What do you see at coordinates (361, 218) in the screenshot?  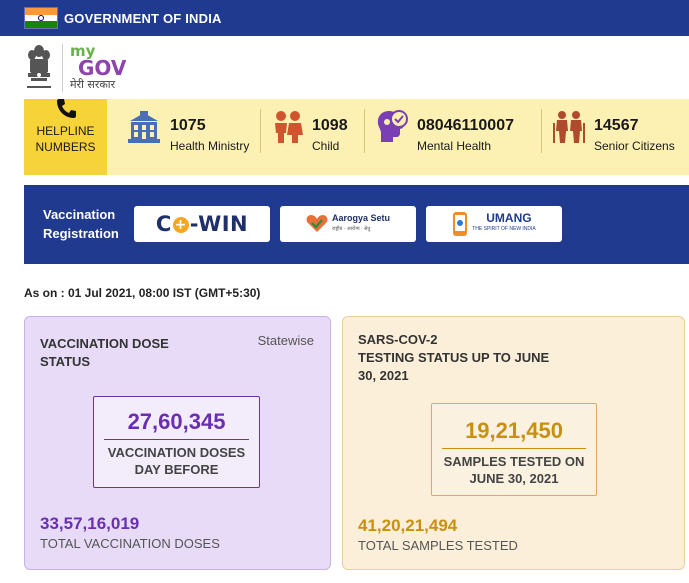 I see `aarogya-setu-name: Aarogya Setu` at bounding box center [361, 218].